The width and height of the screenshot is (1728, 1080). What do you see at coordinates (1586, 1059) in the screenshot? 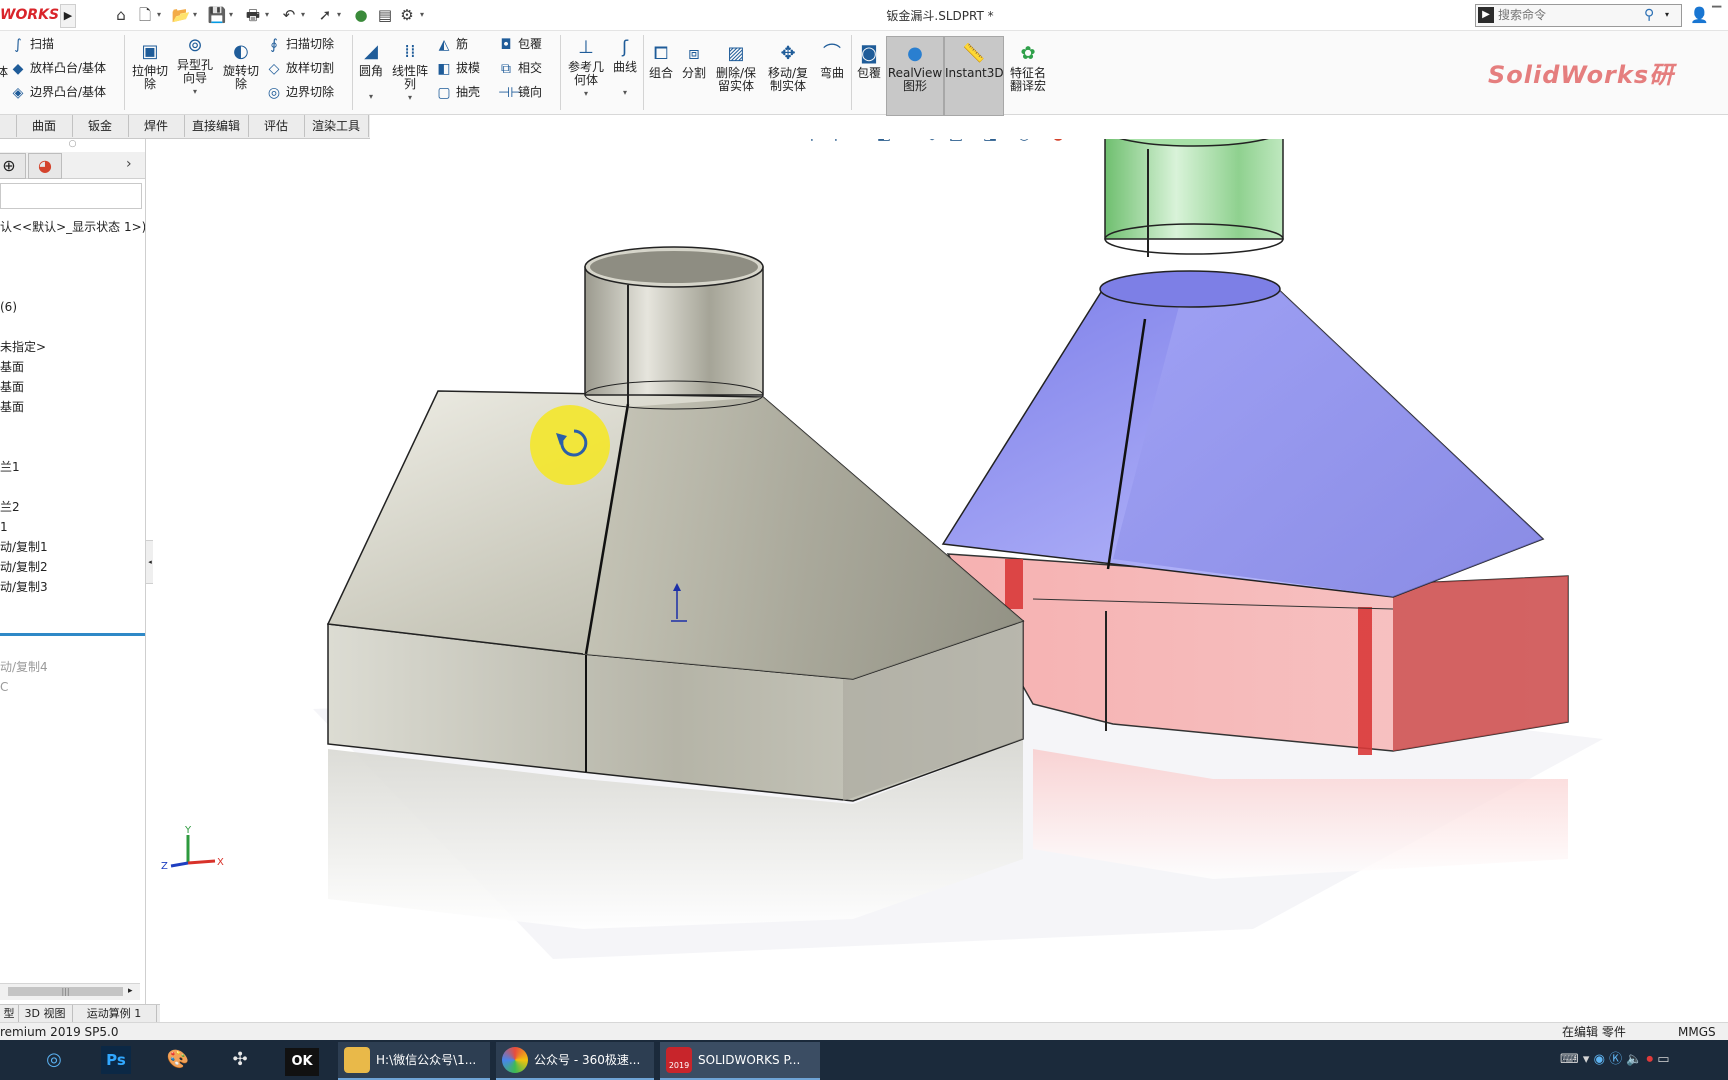
I see `network-tray-icon: ▾` at bounding box center [1586, 1059].